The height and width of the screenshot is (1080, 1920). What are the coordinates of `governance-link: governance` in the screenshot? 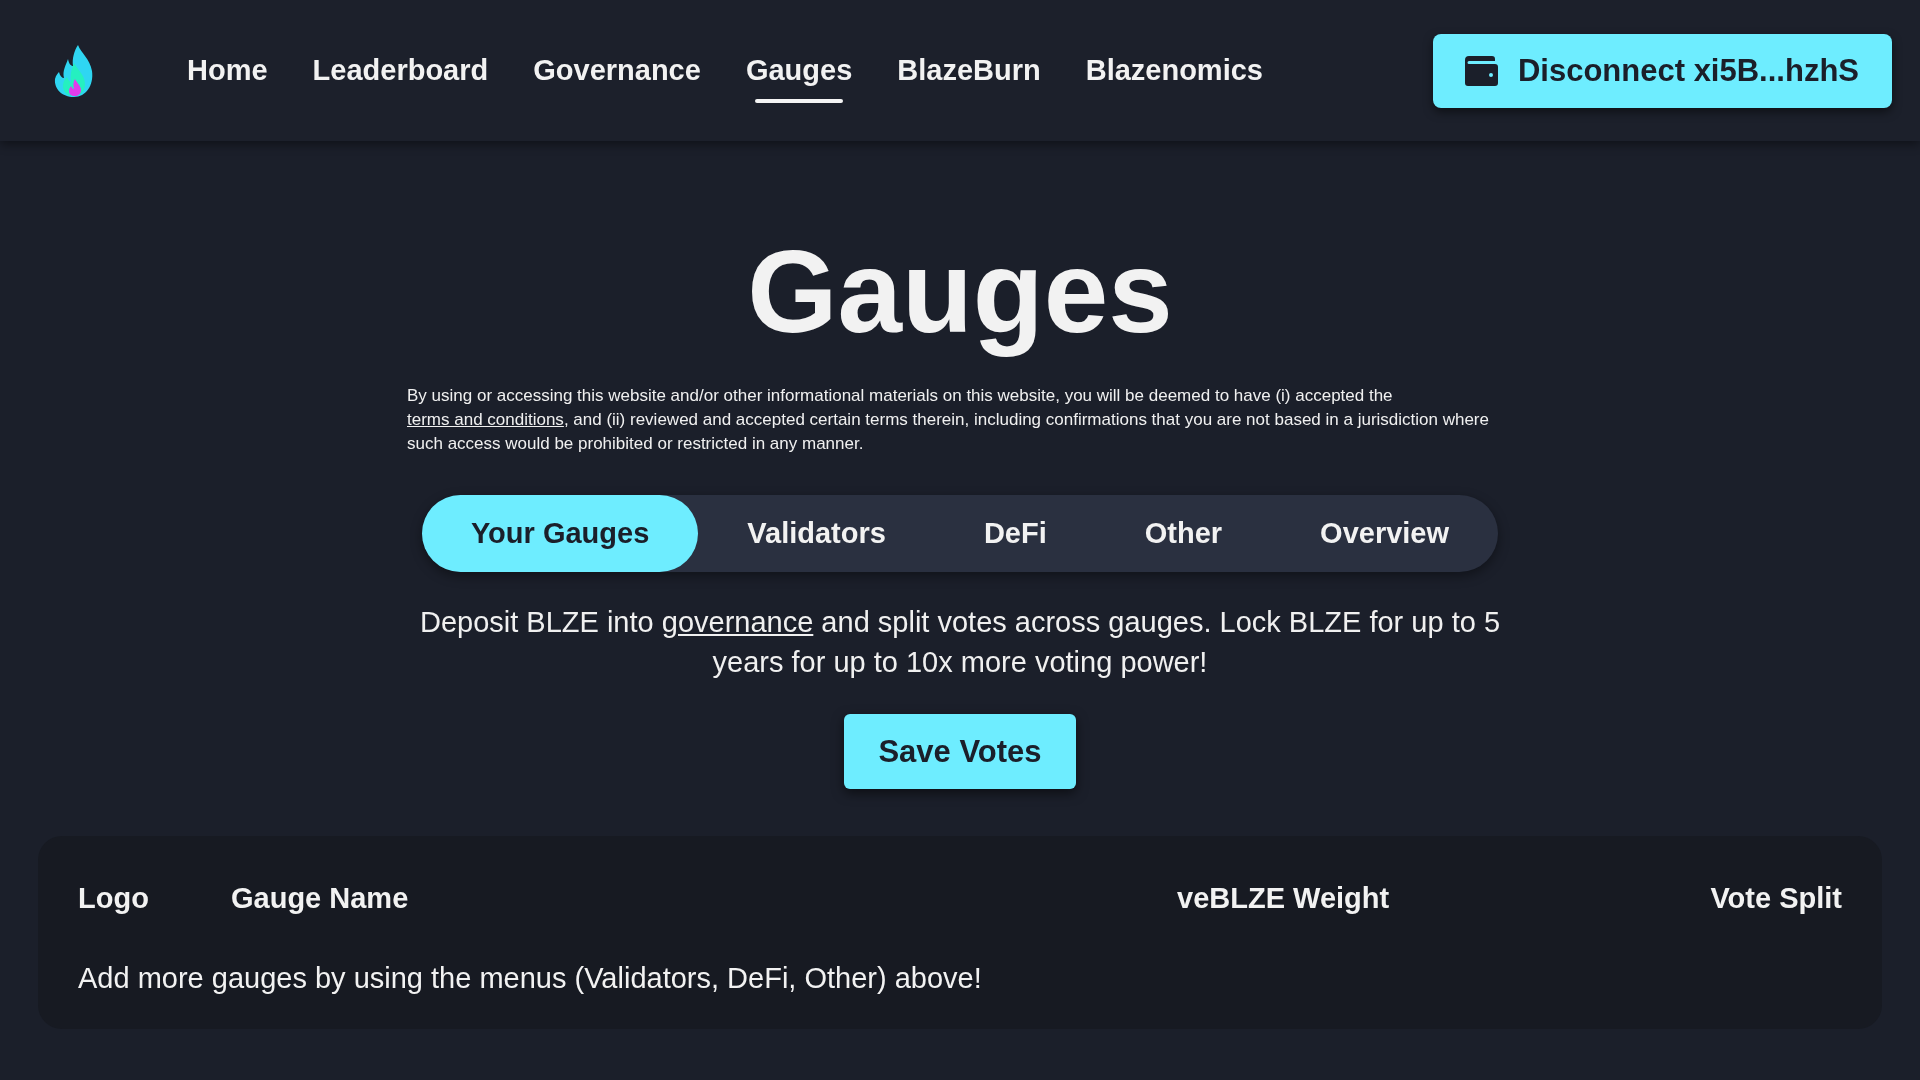 It's located at (737, 622).